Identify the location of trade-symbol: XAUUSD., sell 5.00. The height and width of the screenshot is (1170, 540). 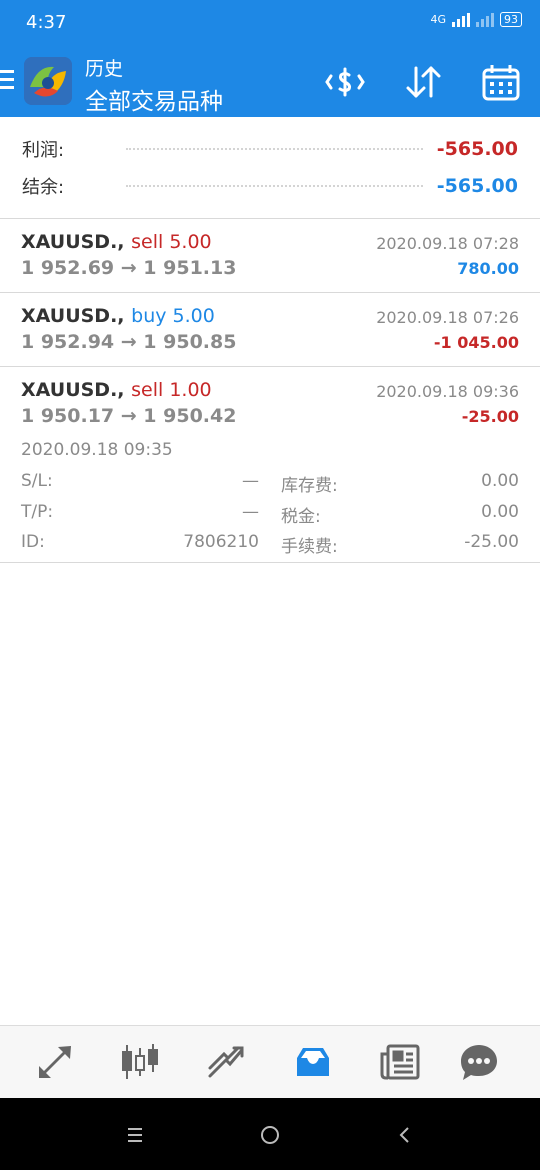
(116, 242).